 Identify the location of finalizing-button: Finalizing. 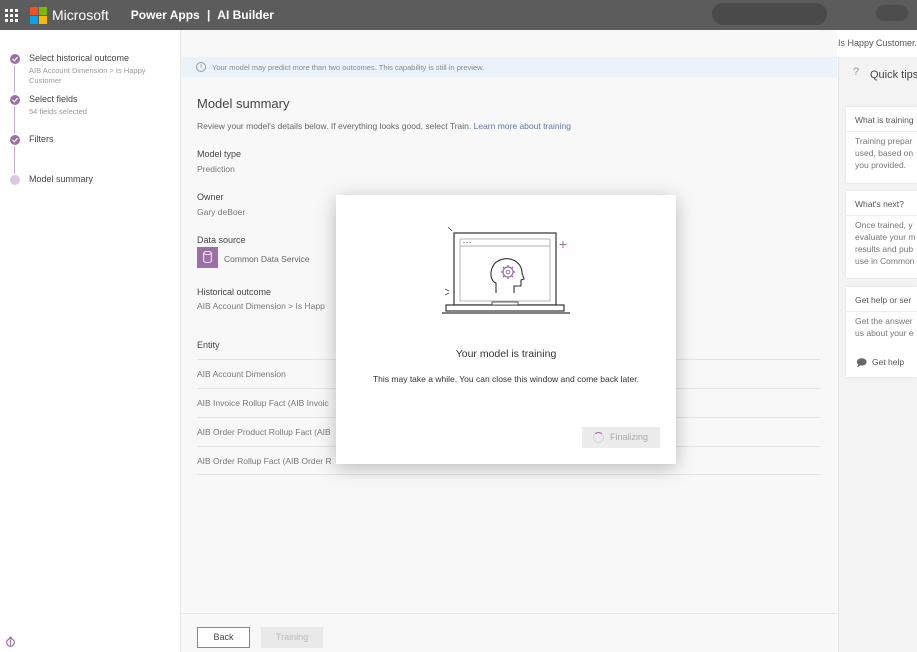
(621, 437).